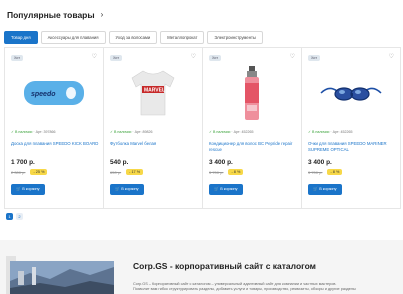 Image resolution: width=403 pixels, height=294 pixels. Describe the element at coordinates (14, 216) in the screenshot. I see `pagination: 1 2` at that location.